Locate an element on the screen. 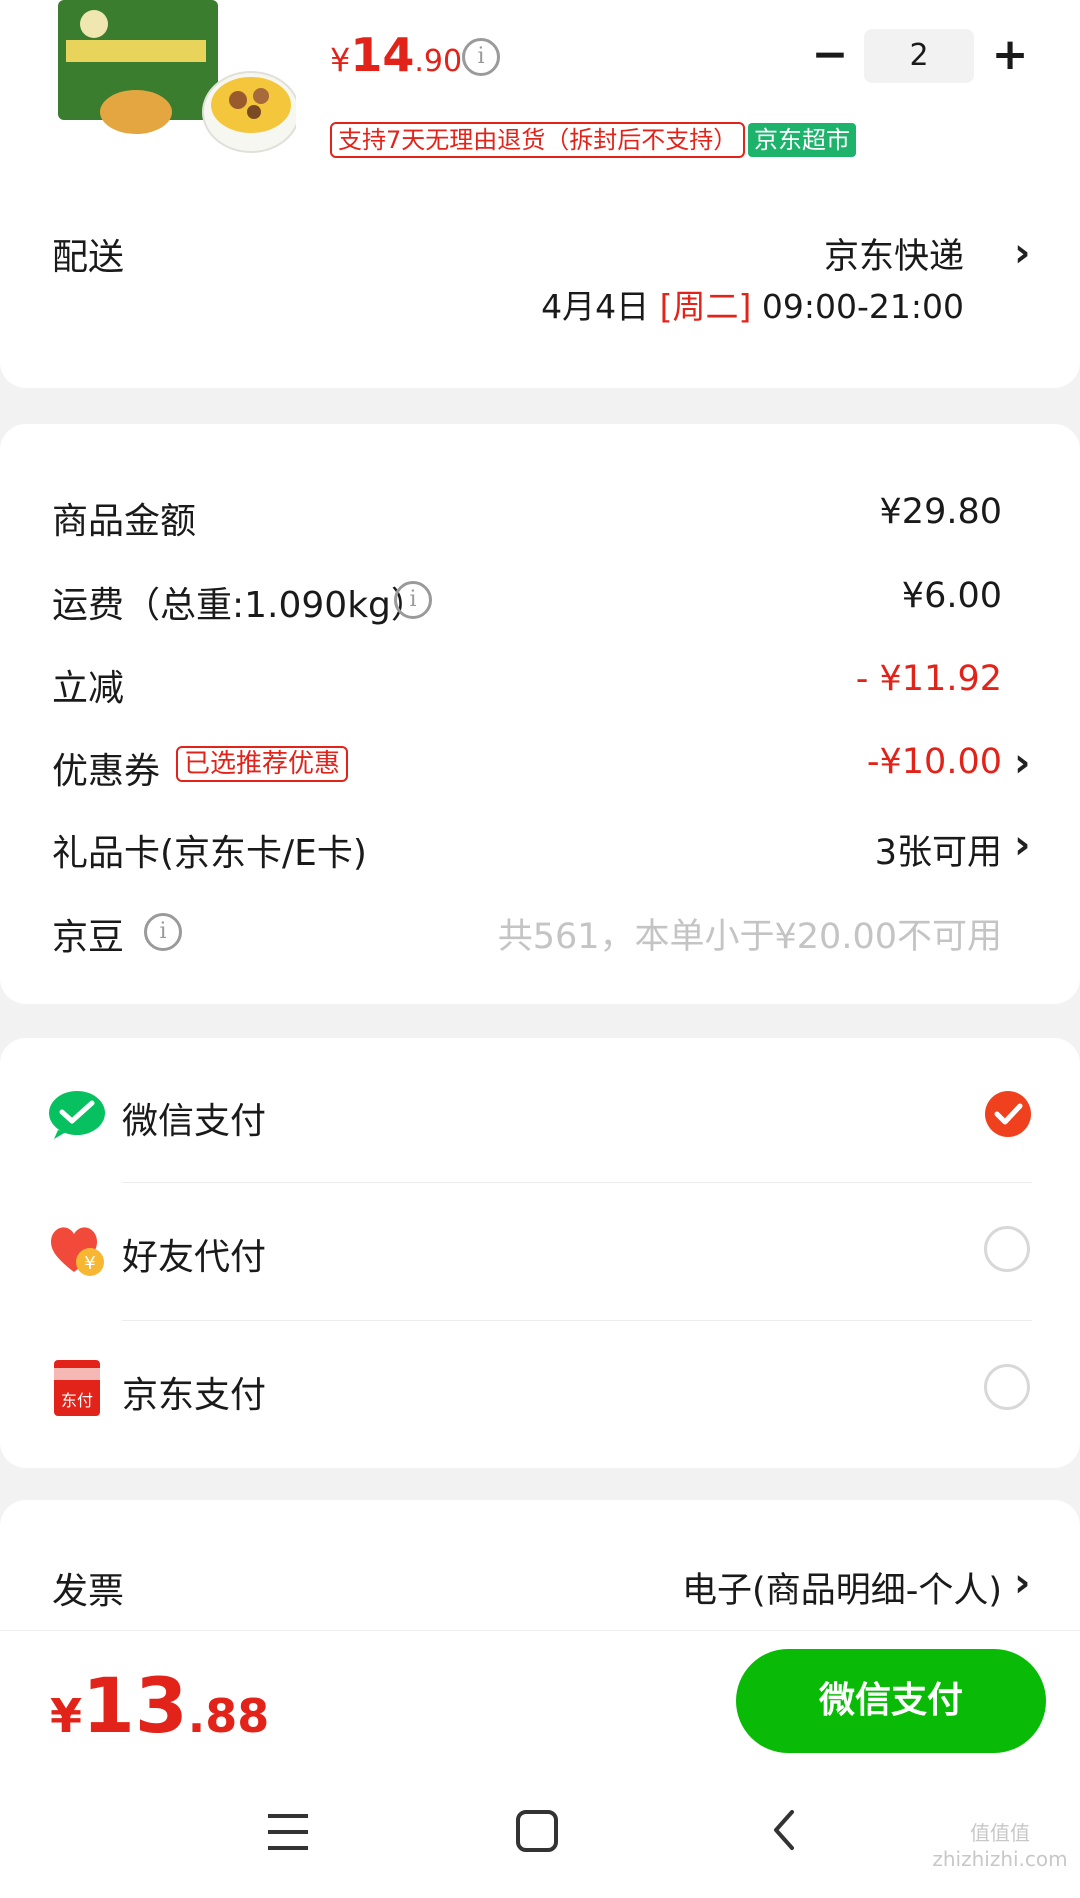 The height and width of the screenshot is (1898, 1080). quantity-plus-button: + is located at coordinates (1010, 55).